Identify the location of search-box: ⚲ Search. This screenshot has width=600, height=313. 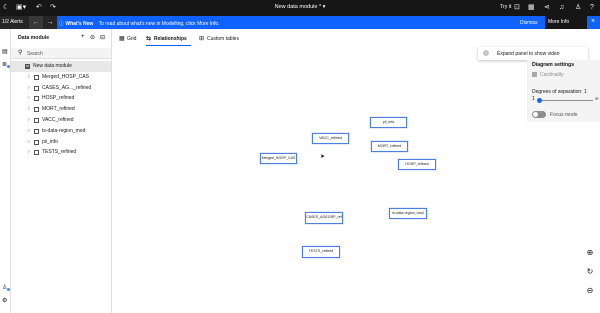
(61, 53).